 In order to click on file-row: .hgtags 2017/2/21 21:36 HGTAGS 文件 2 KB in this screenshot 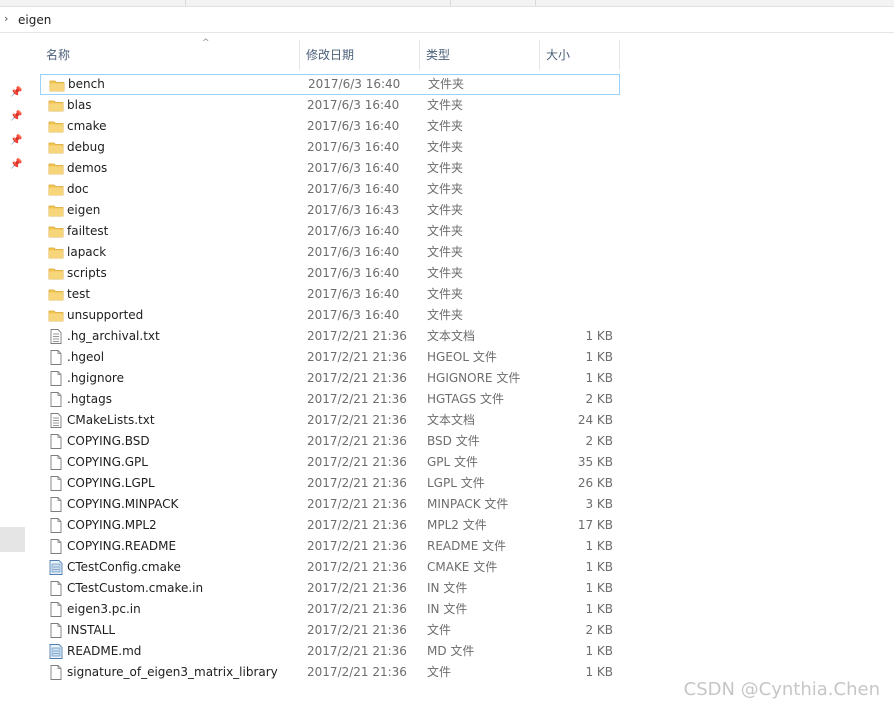, I will do `click(330, 399)`.